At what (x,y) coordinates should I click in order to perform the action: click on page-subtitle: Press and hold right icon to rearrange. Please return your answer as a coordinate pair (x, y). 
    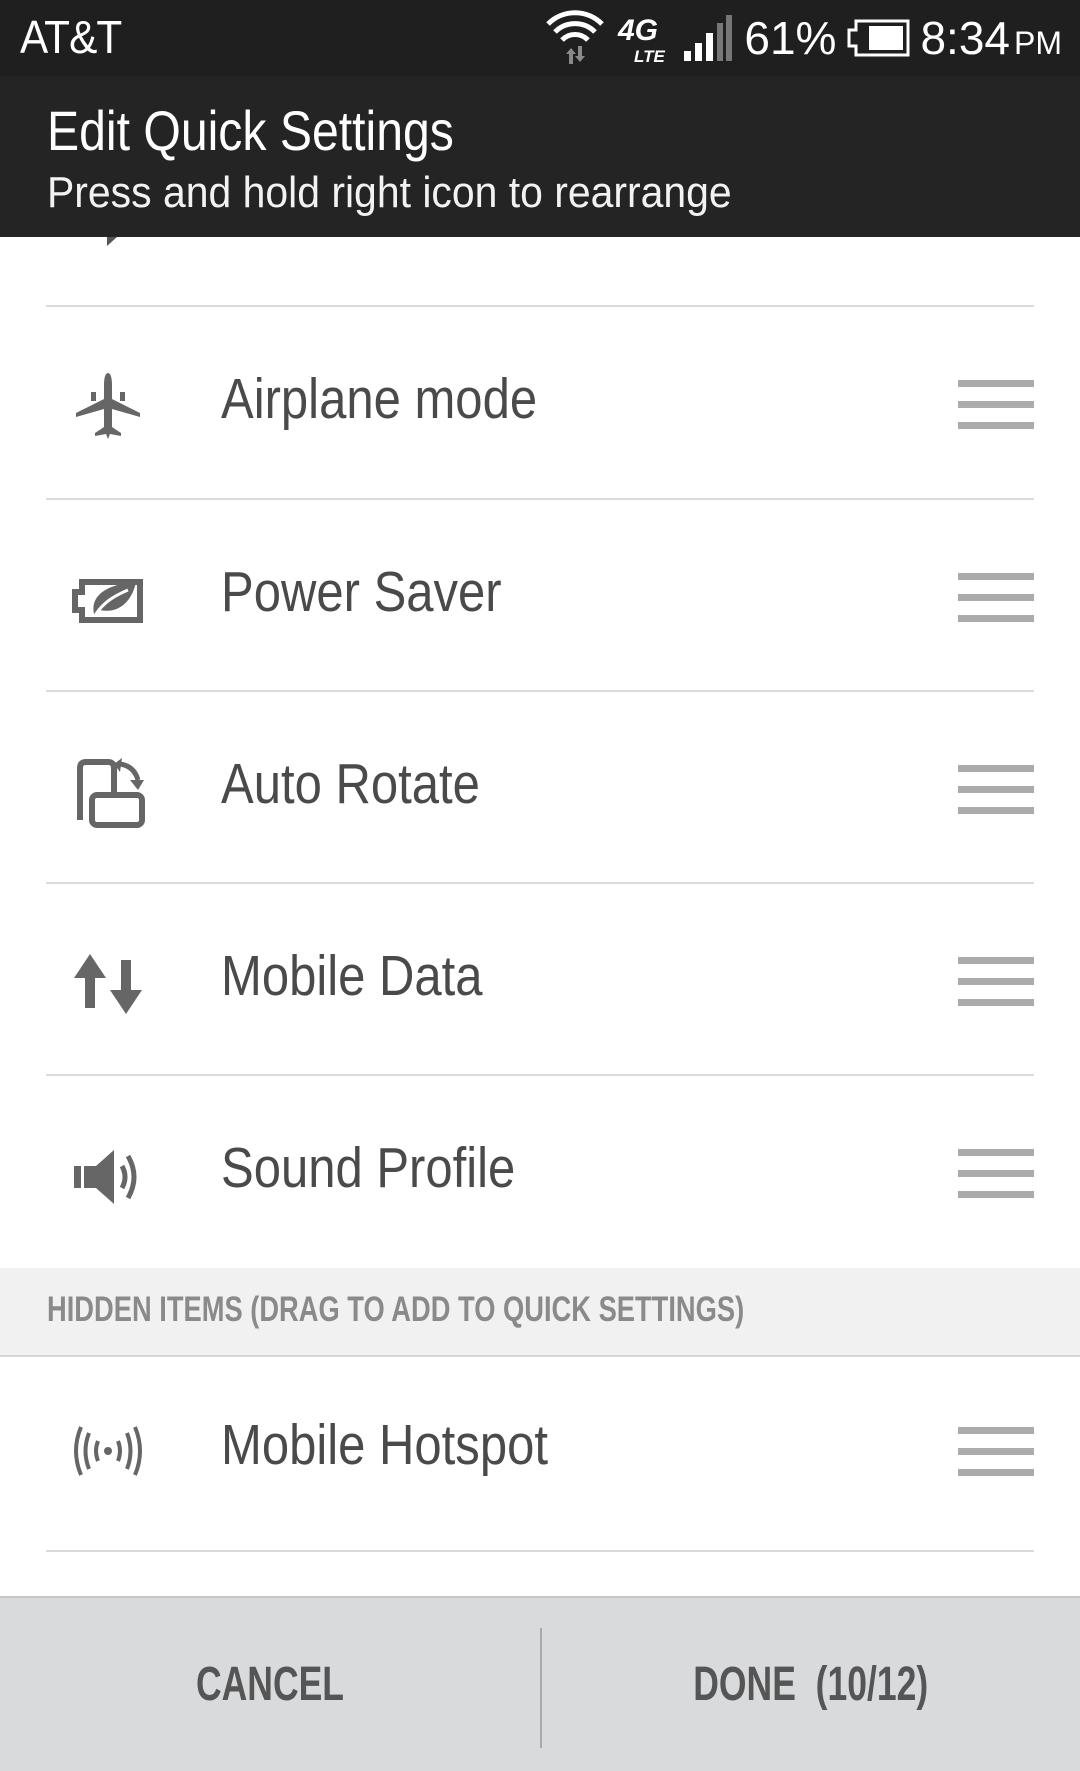
    Looking at the image, I should click on (389, 192).